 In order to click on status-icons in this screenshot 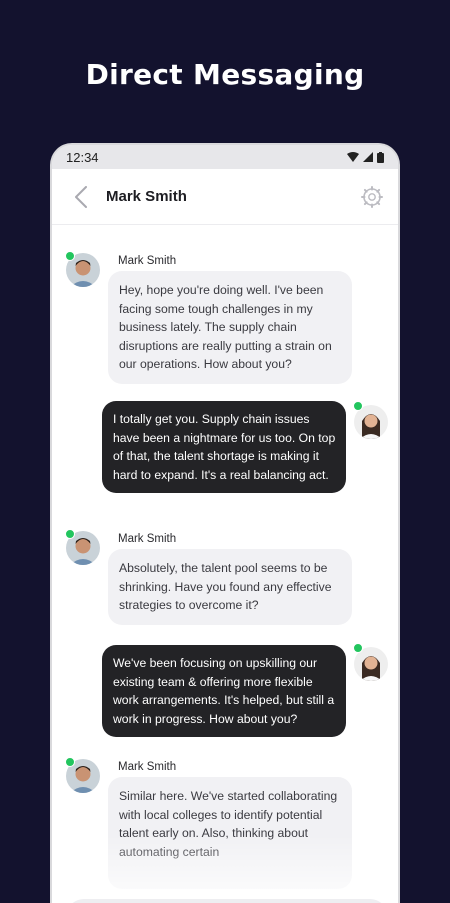, I will do `click(365, 157)`.